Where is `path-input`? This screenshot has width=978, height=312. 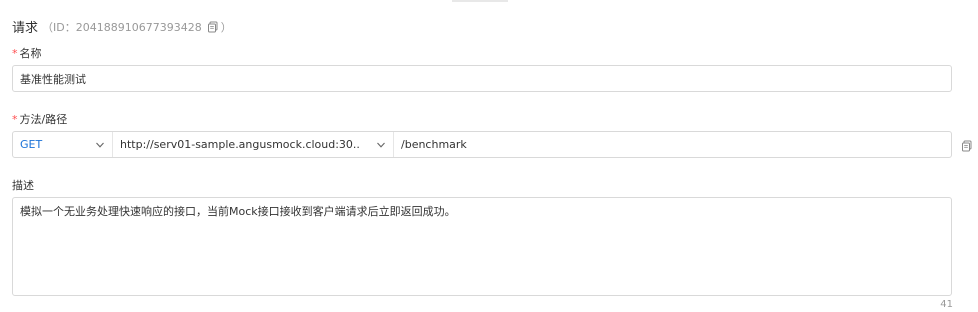 path-input is located at coordinates (672, 144).